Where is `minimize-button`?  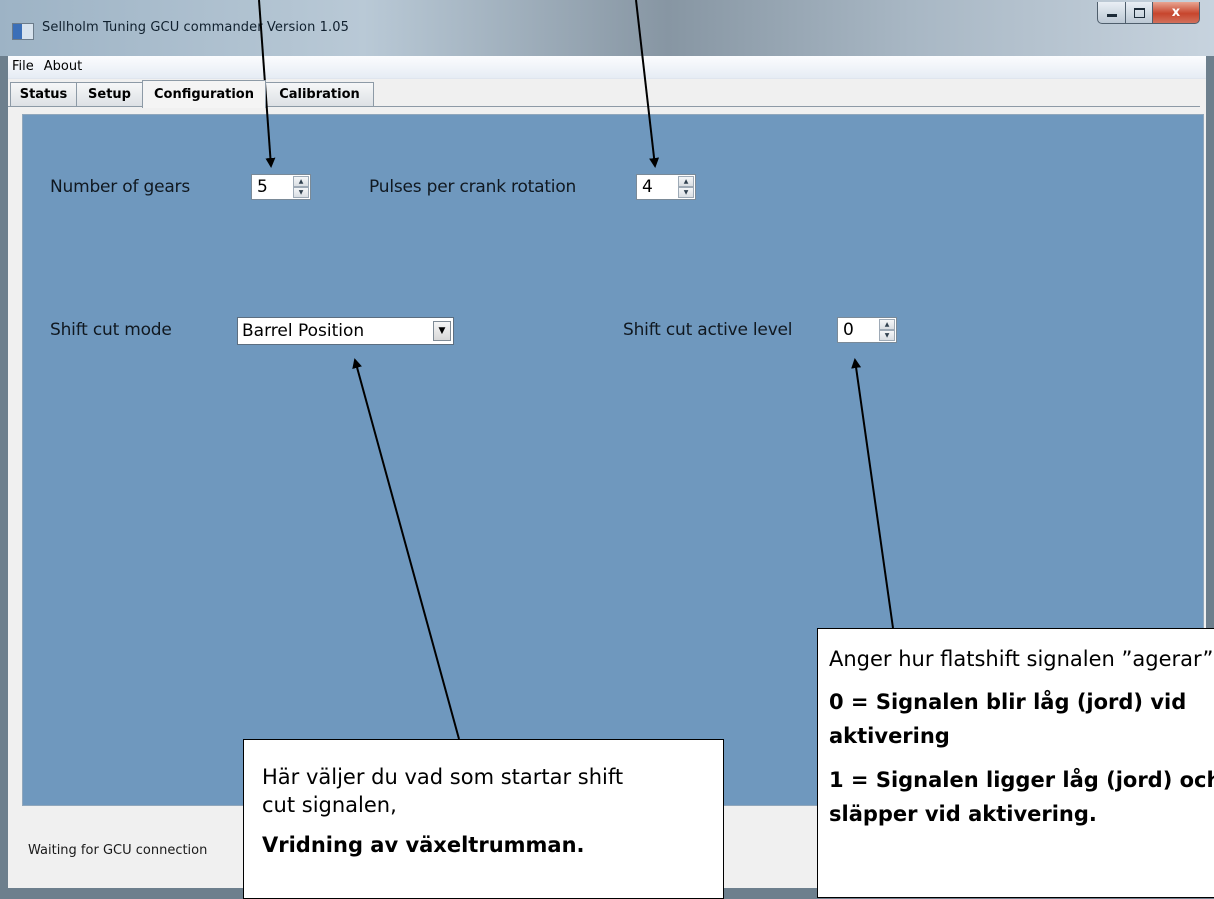 minimize-button is located at coordinates (1111, 13).